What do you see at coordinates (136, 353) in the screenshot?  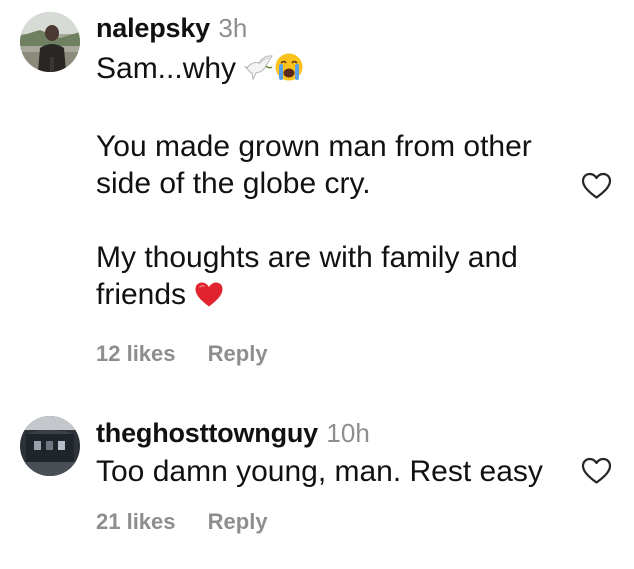 I see `likes-count: 12 likes` at bounding box center [136, 353].